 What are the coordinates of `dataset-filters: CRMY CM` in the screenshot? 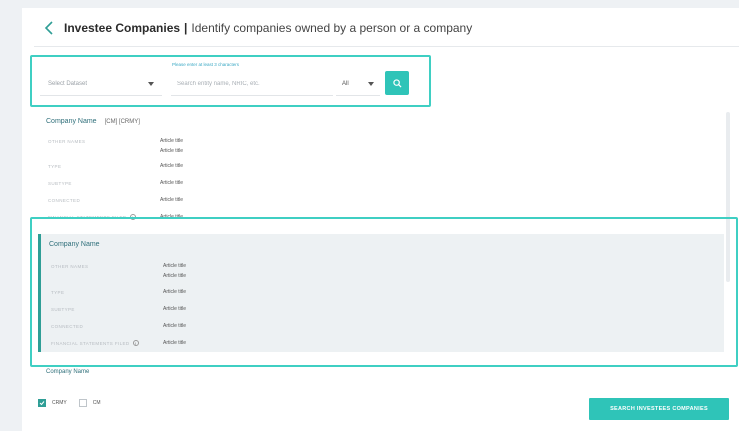 It's located at (72, 403).